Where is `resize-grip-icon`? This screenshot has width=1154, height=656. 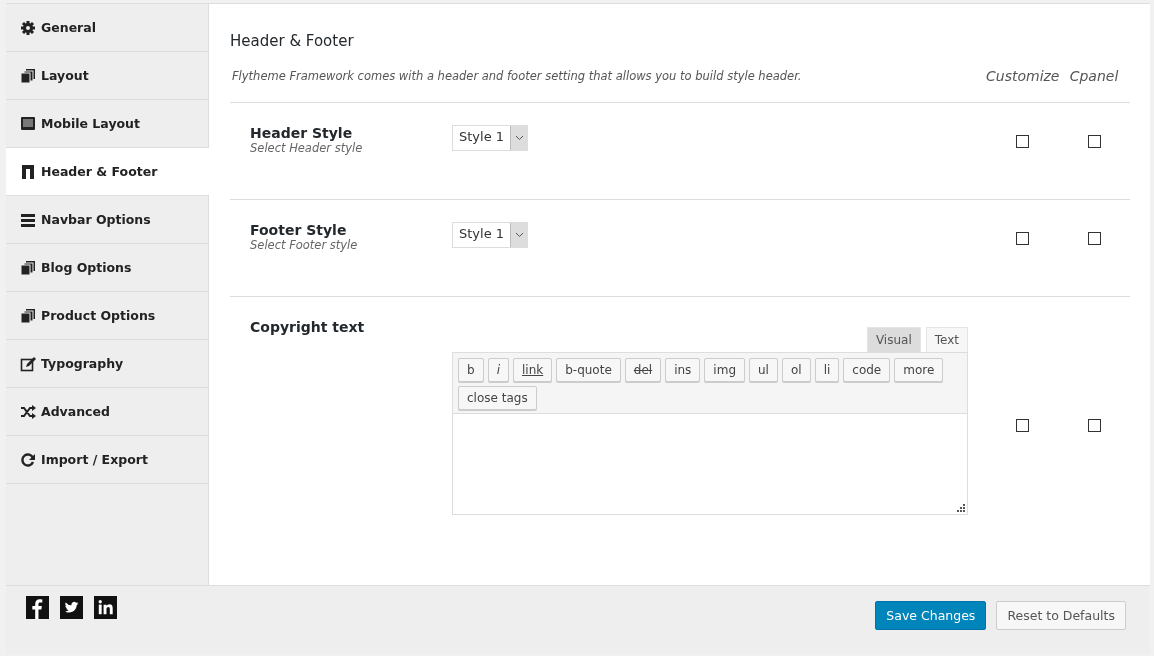 resize-grip-icon is located at coordinates (961, 508).